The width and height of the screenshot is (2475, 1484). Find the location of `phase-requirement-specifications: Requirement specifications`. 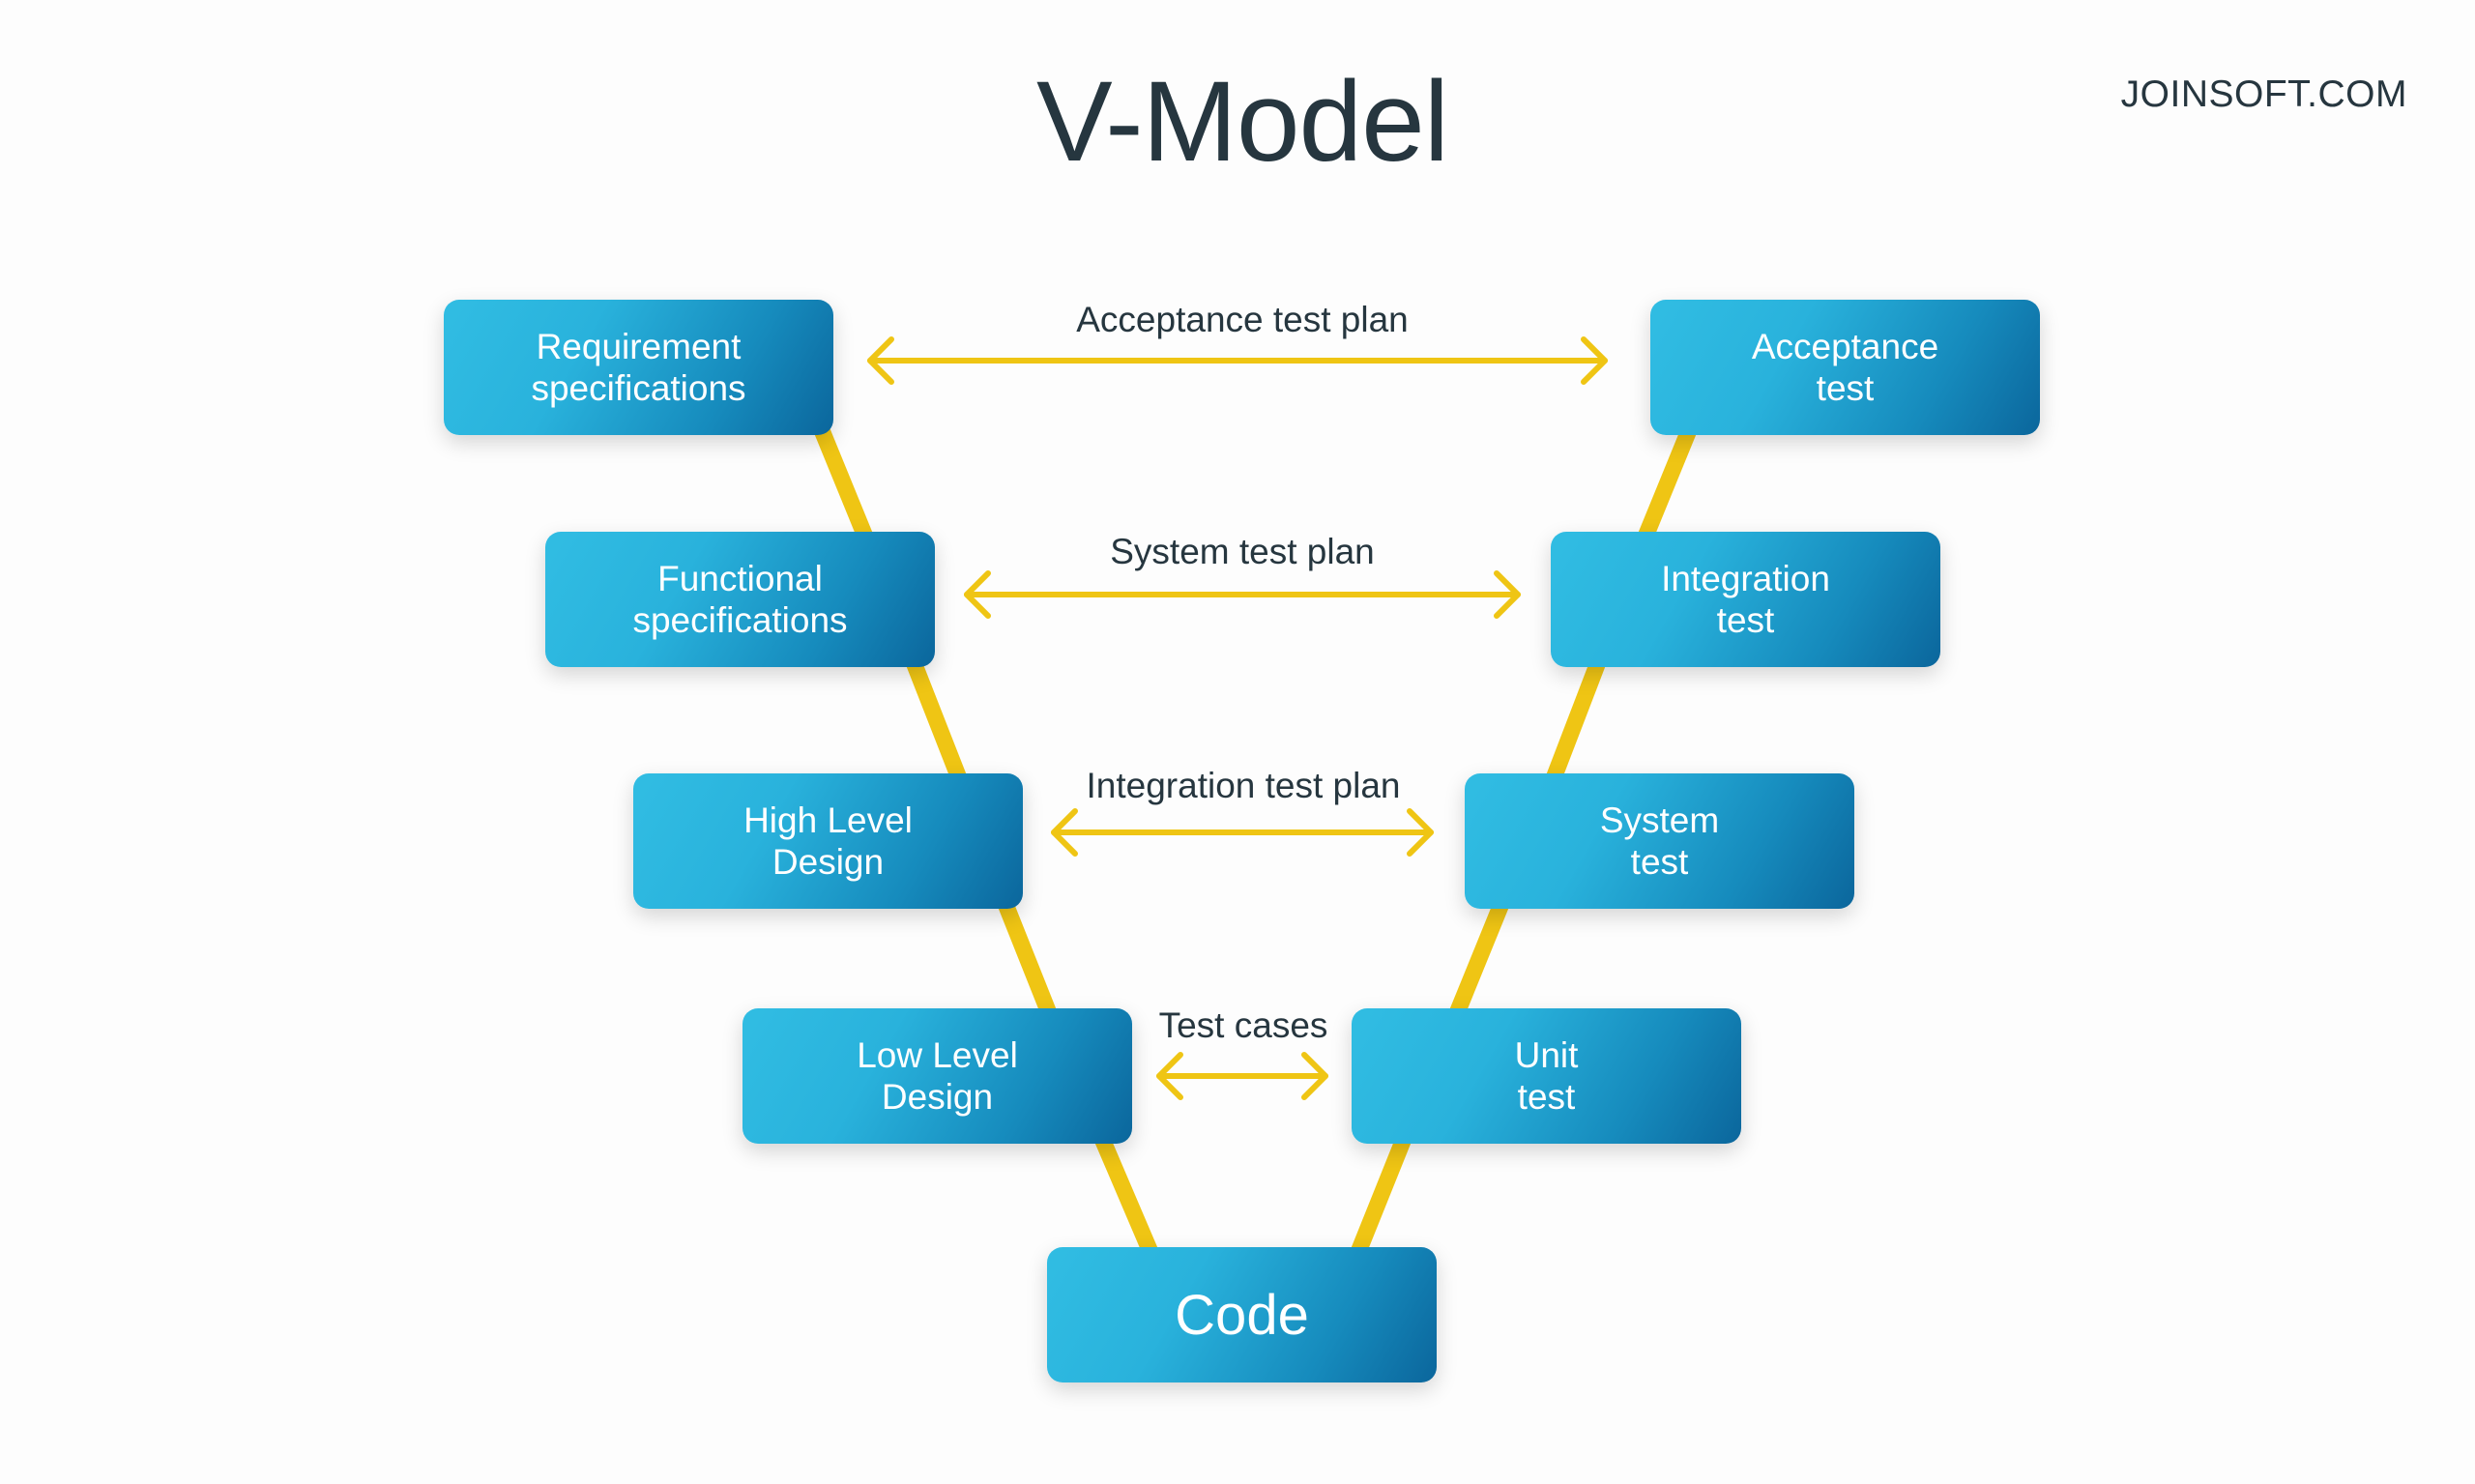

phase-requirement-specifications: Requirement specifications is located at coordinates (638, 368).